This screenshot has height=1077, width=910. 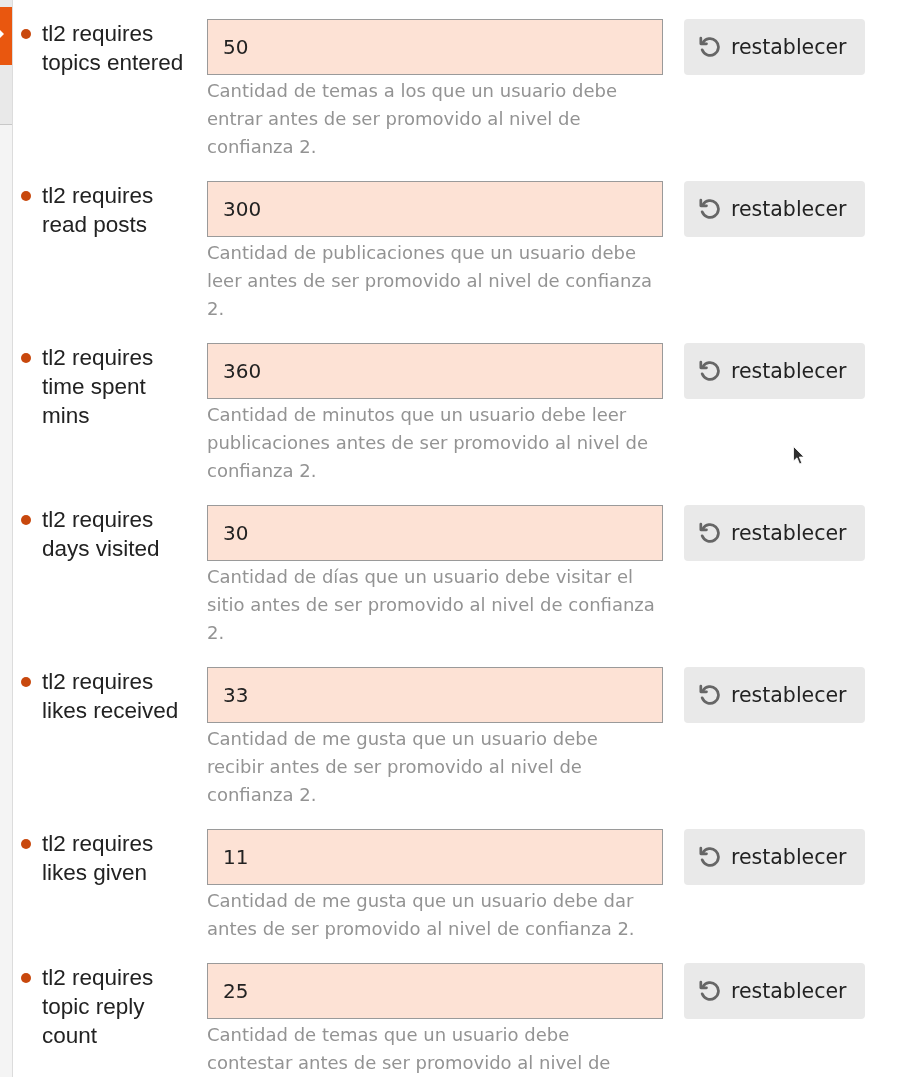 I want to click on setting-input: 11, so click(x=435, y=857).